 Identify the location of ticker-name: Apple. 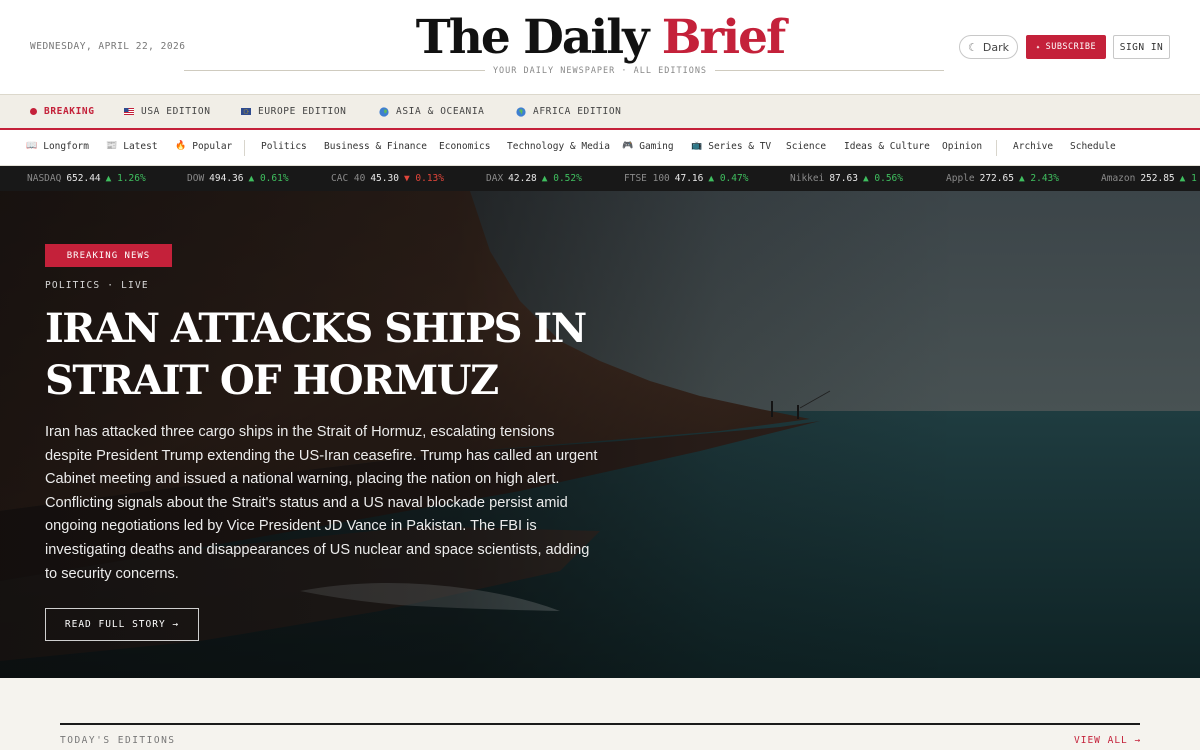
(960, 178).